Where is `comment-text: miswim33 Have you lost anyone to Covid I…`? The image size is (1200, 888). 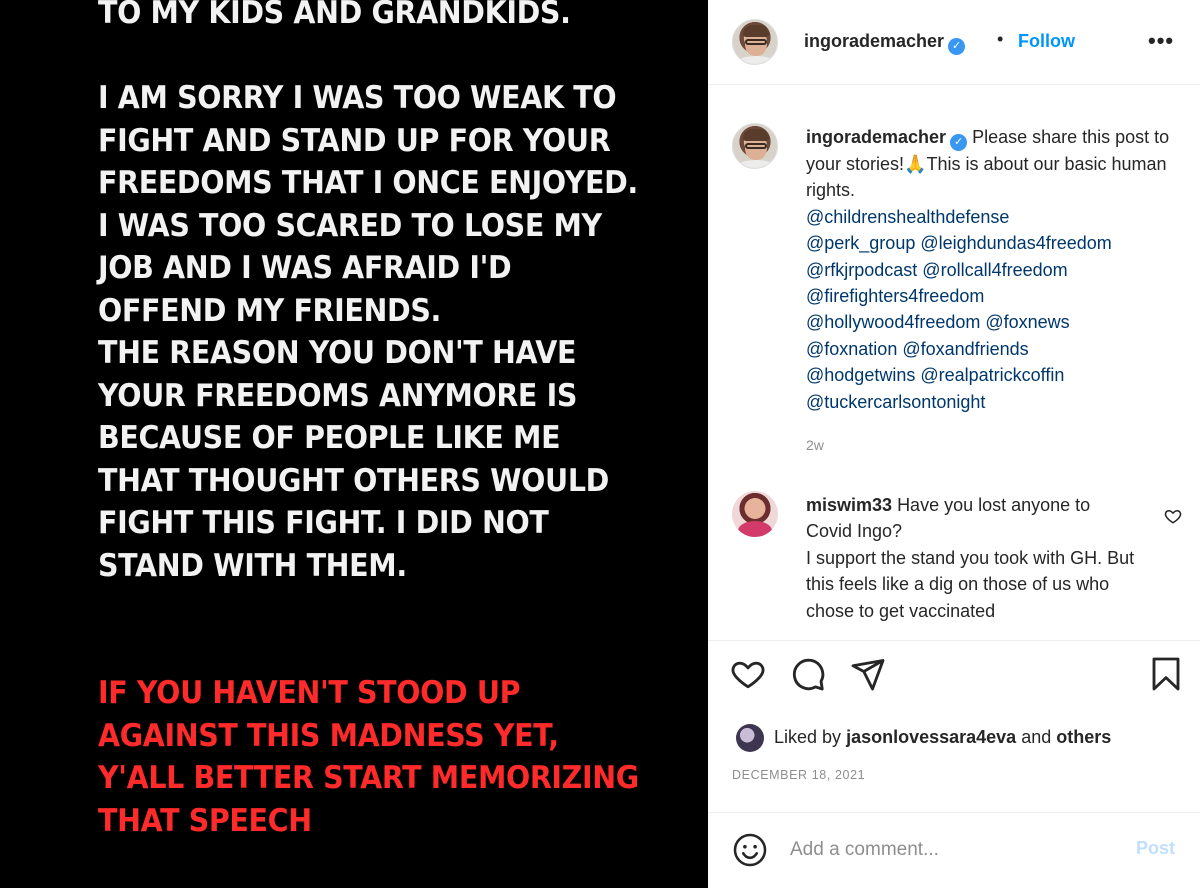
comment-text: miswim33 Have you lost anyone to Covid I… is located at coordinates (971, 558).